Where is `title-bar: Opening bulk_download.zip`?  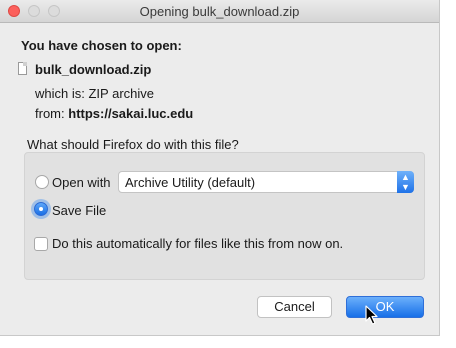
title-bar: Opening bulk_download.zip is located at coordinates (219, 11).